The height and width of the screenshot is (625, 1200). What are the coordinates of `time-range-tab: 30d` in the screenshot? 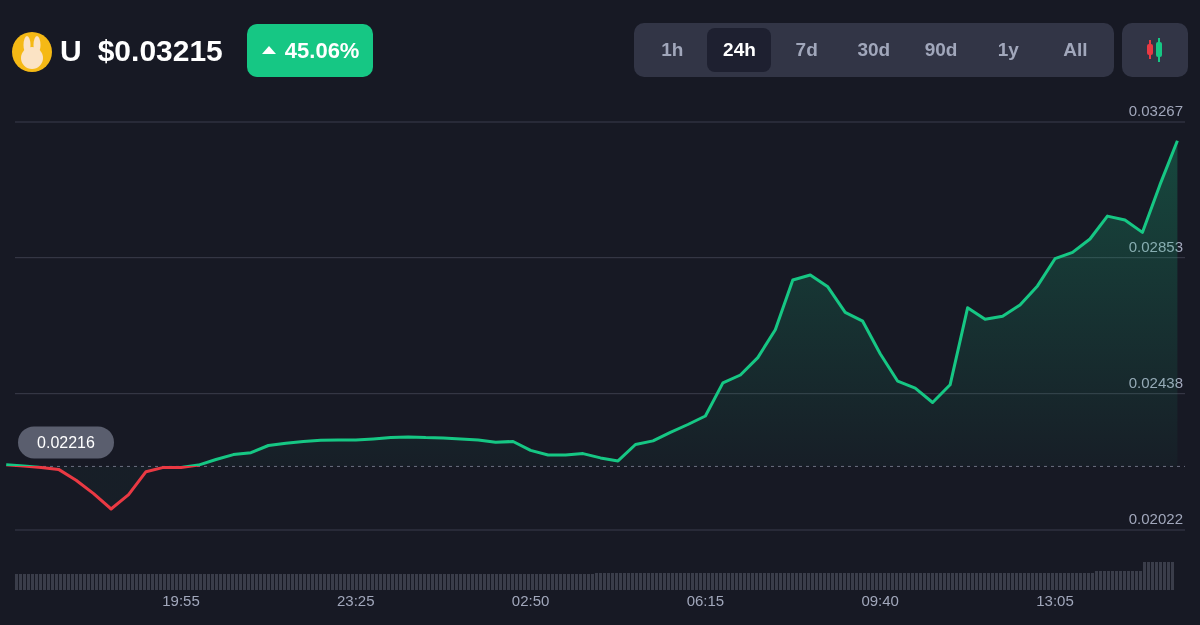 It's located at (873, 50).